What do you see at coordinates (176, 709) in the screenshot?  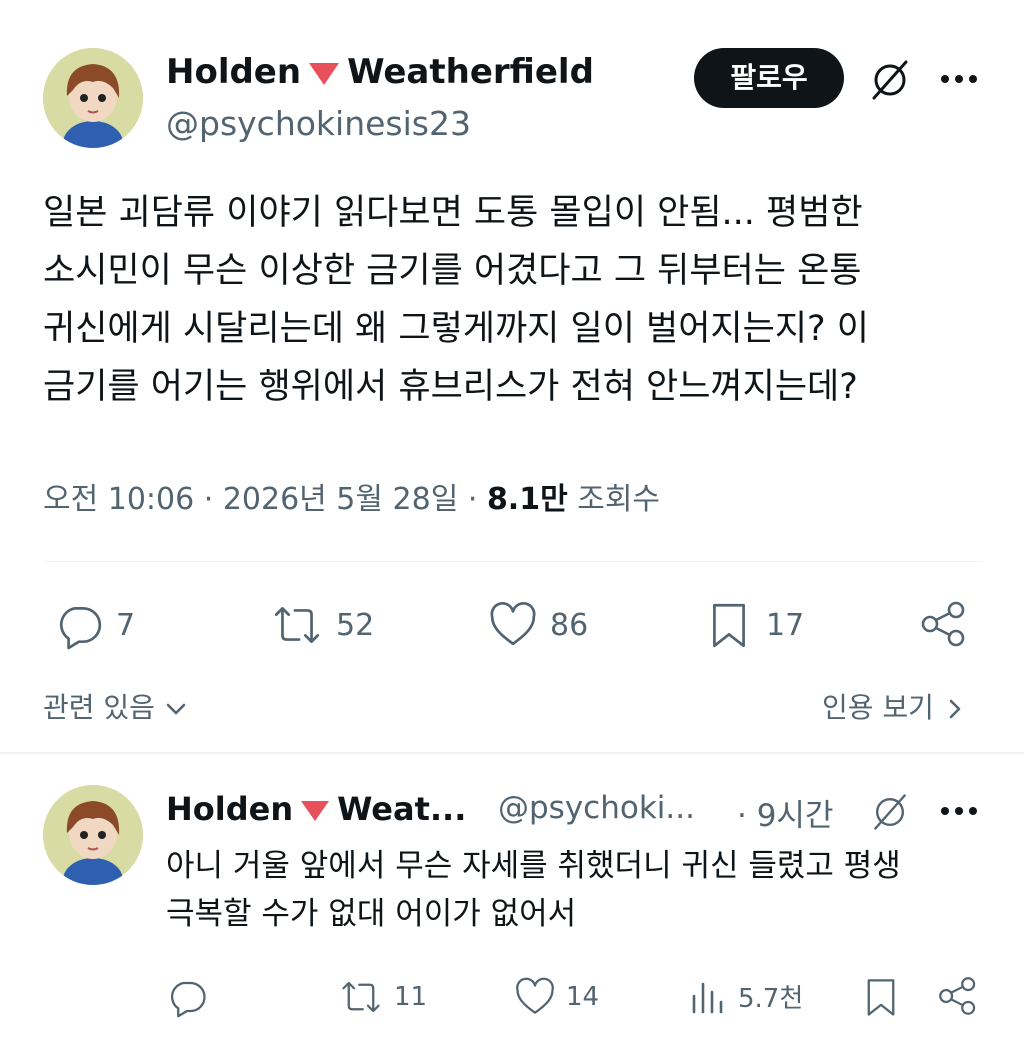 I see `chevron-down-icon` at bounding box center [176, 709].